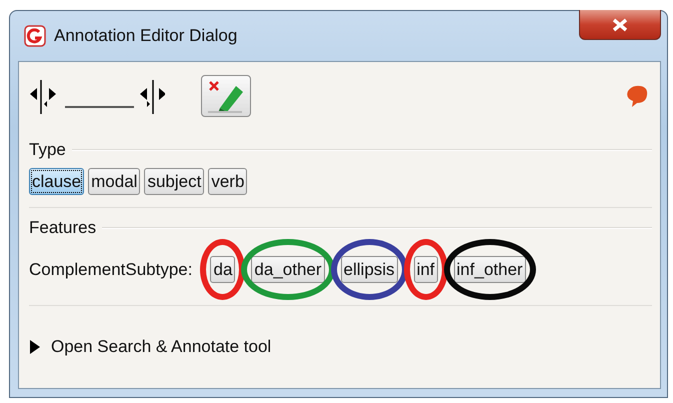 The image size is (673, 403). What do you see at coordinates (174, 181) in the screenshot?
I see `type-option: subject` at bounding box center [174, 181].